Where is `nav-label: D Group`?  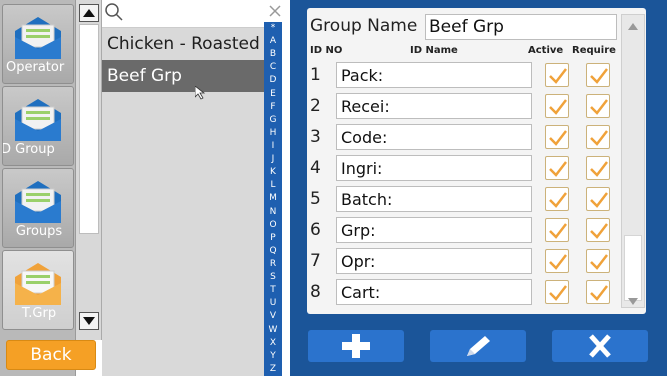 nav-label: D Group is located at coordinates (28, 149).